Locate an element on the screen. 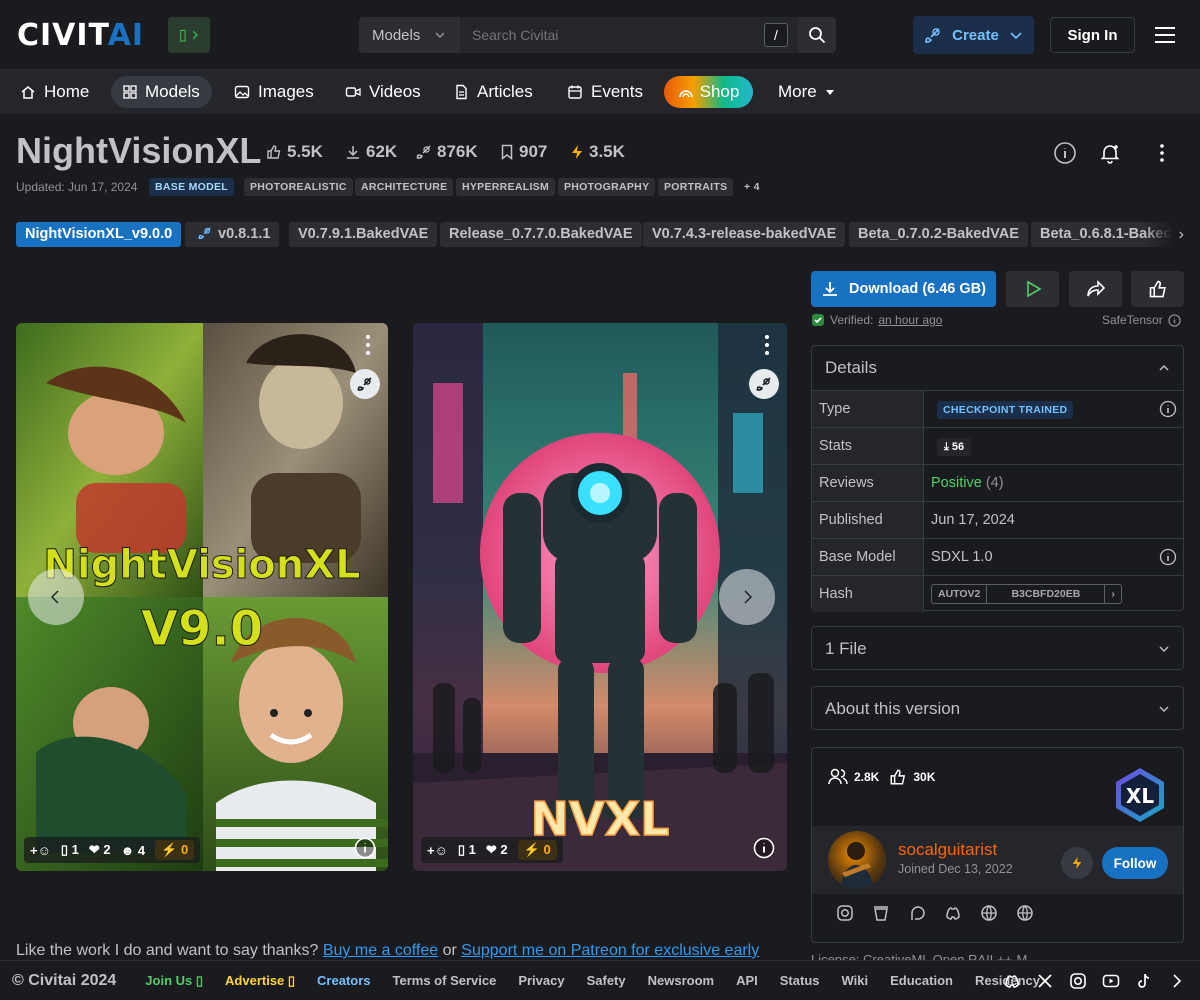  laugh-count: ☻ 4 is located at coordinates (133, 850).